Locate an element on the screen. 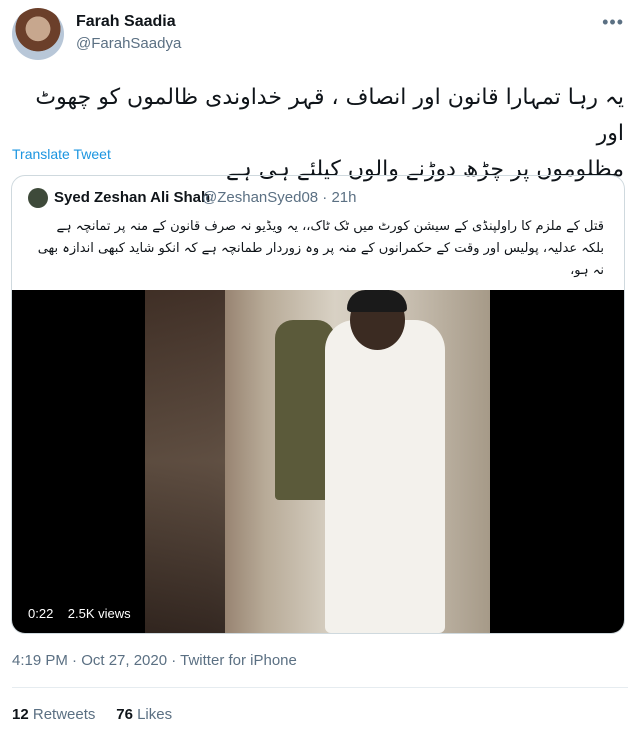 The width and height of the screenshot is (640, 737). author-name: Farah Saadia is located at coordinates (126, 22).